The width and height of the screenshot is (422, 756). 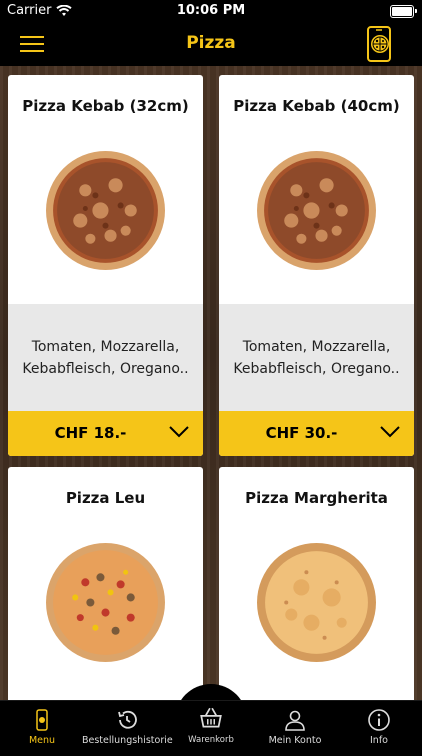 I want to click on tab-cart: Warenkorb, so click(x=211, y=726).